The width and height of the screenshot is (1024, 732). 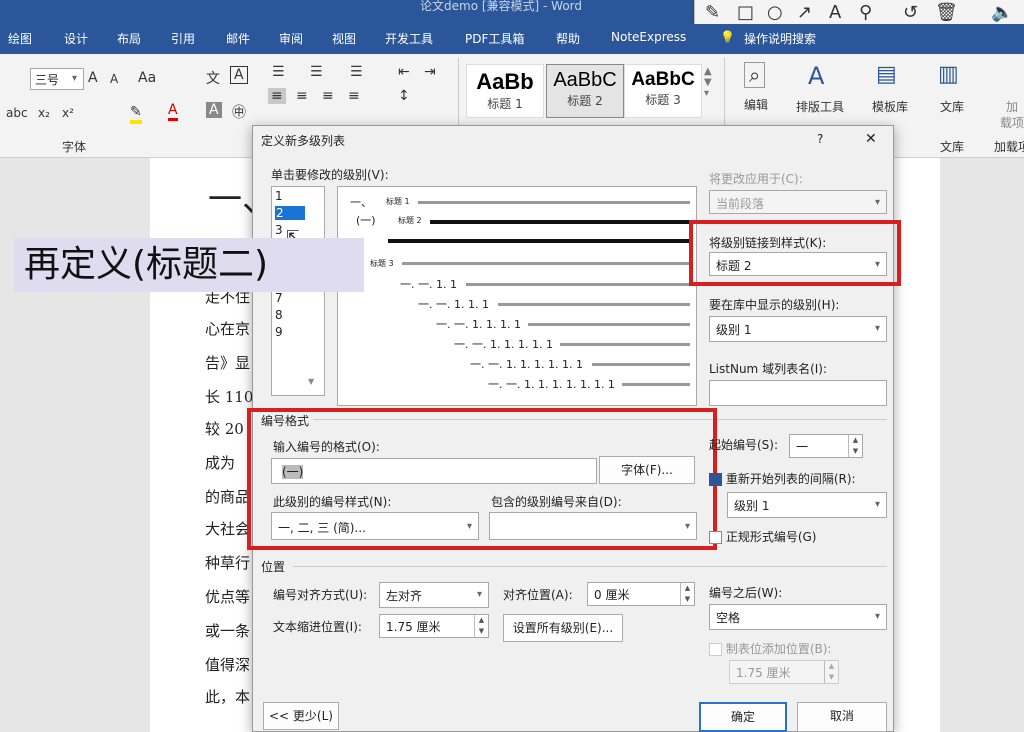 I want to click on superscript-icon: x², so click(x=68, y=113).